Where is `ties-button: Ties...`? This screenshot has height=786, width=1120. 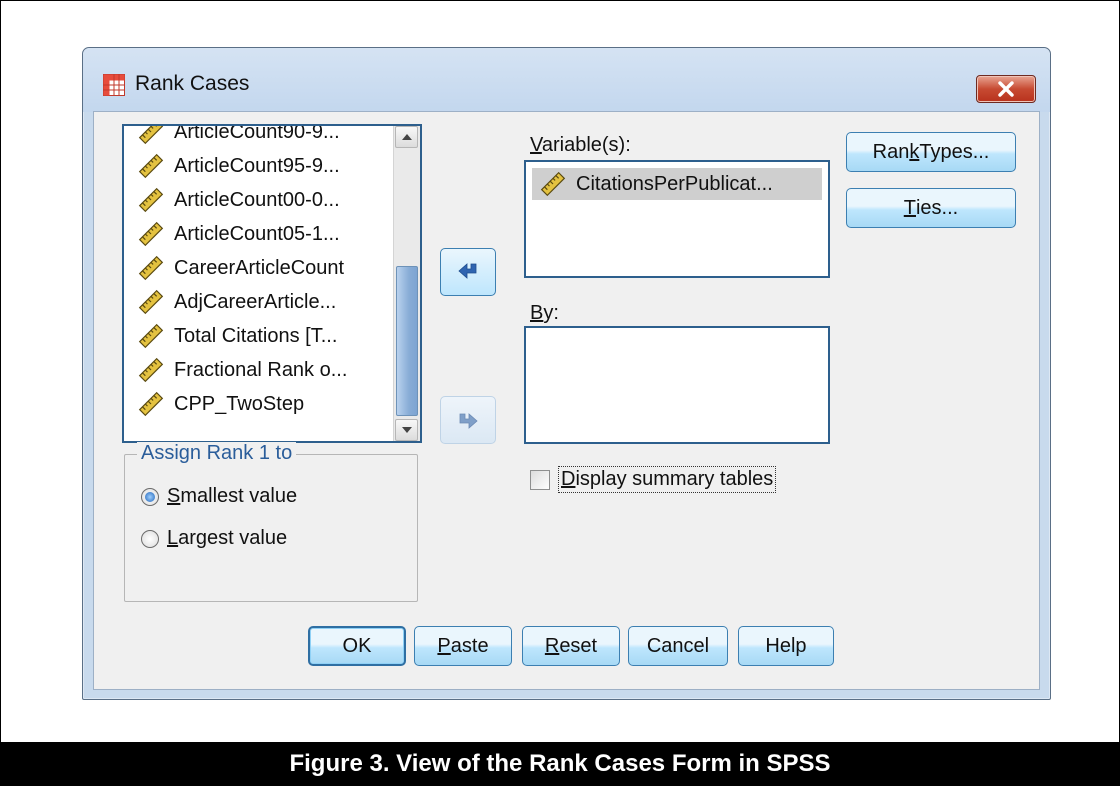
ties-button: Ties... is located at coordinates (931, 208).